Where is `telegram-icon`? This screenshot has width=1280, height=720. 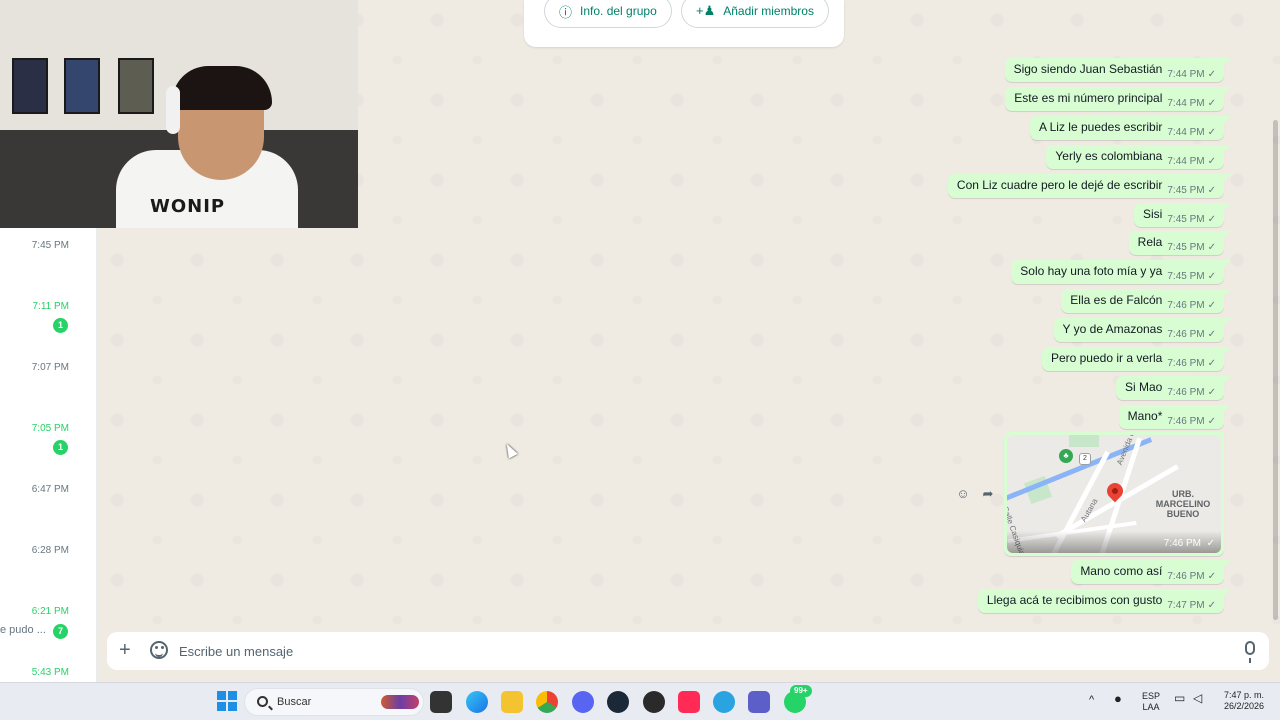 telegram-icon is located at coordinates (724, 702).